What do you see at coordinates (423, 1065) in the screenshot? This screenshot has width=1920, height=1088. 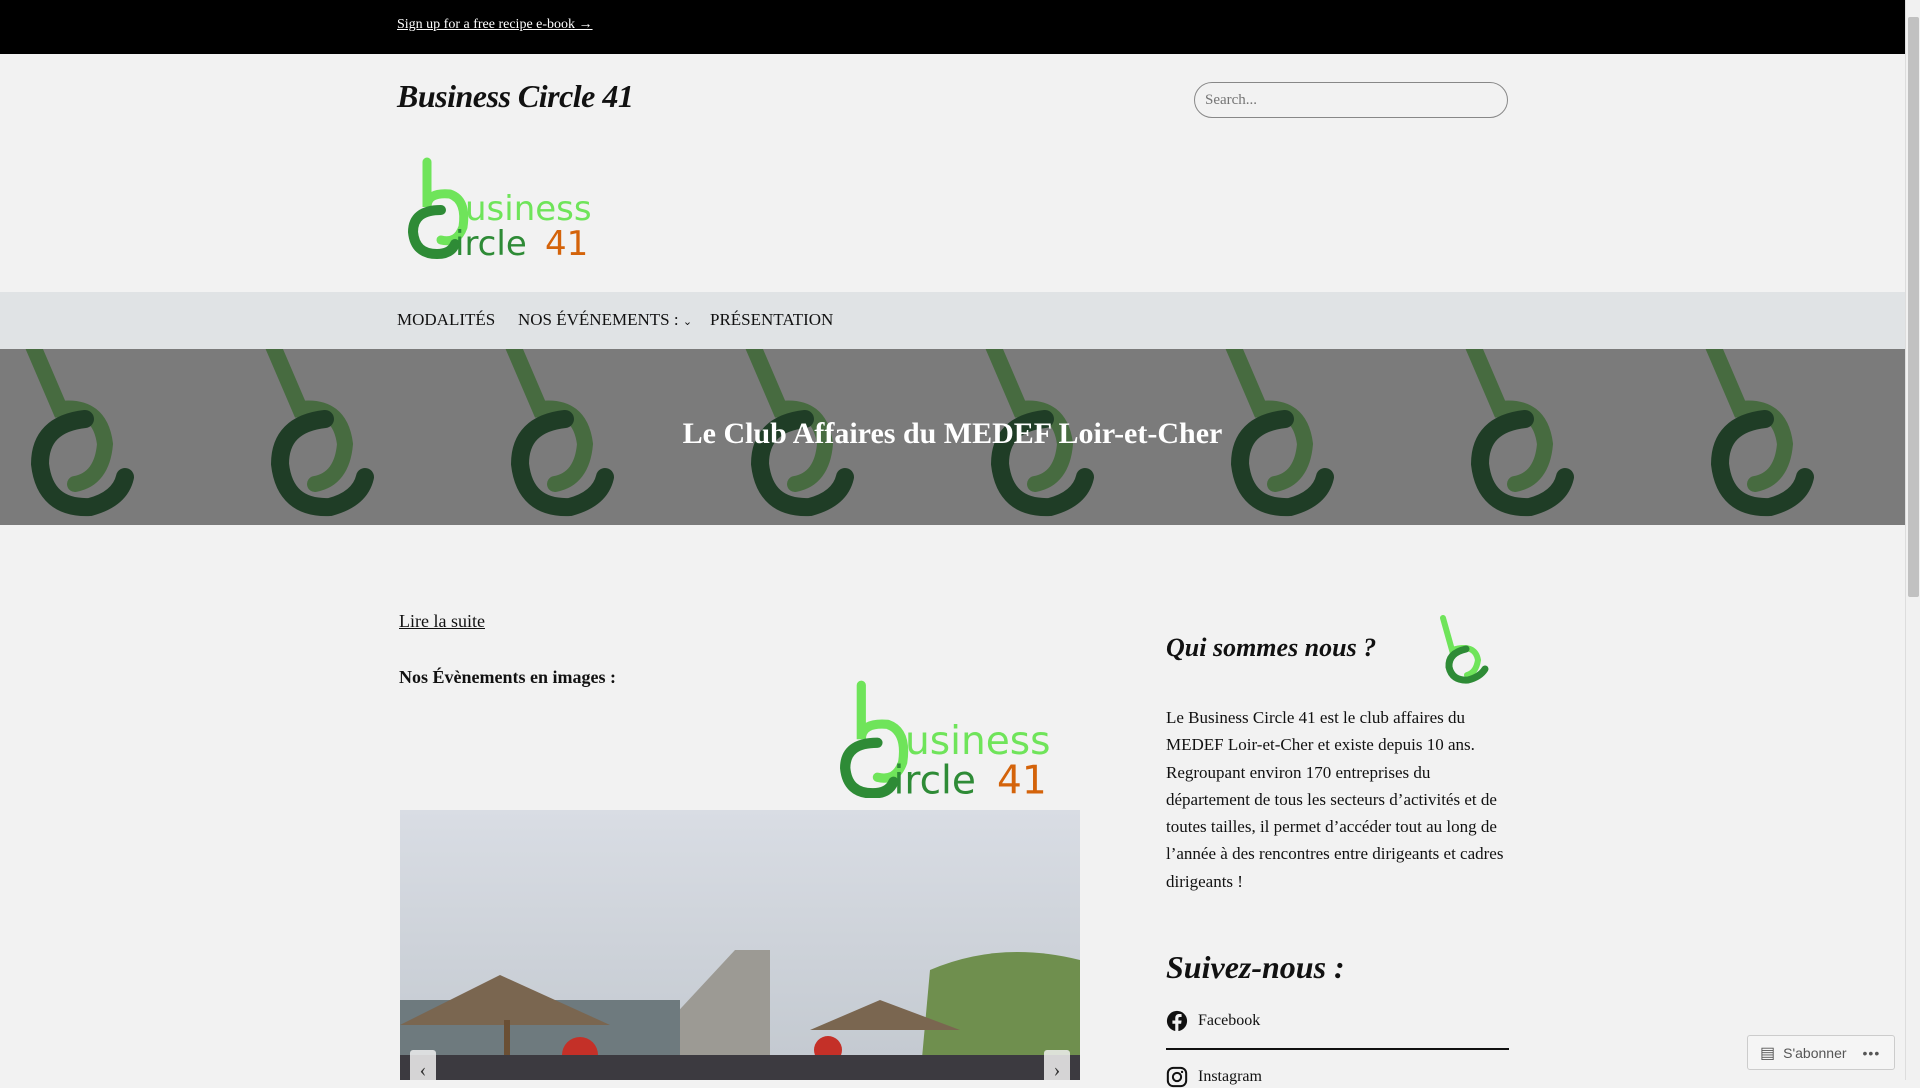 I see `slider-prev-button: ‹` at bounding box center [423, 1065].